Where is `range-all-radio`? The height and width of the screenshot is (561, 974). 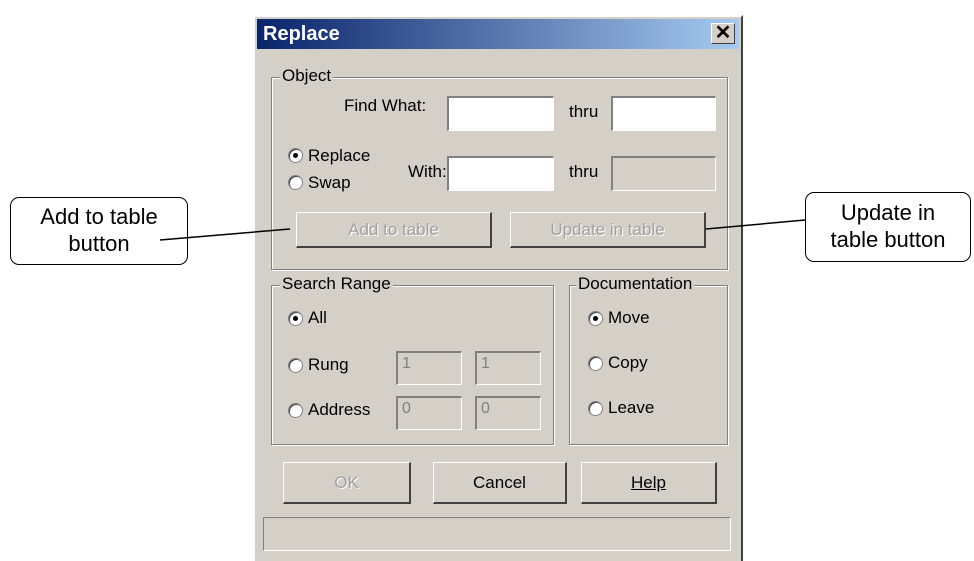
range-all-radio is located at coordinates (295, 318).